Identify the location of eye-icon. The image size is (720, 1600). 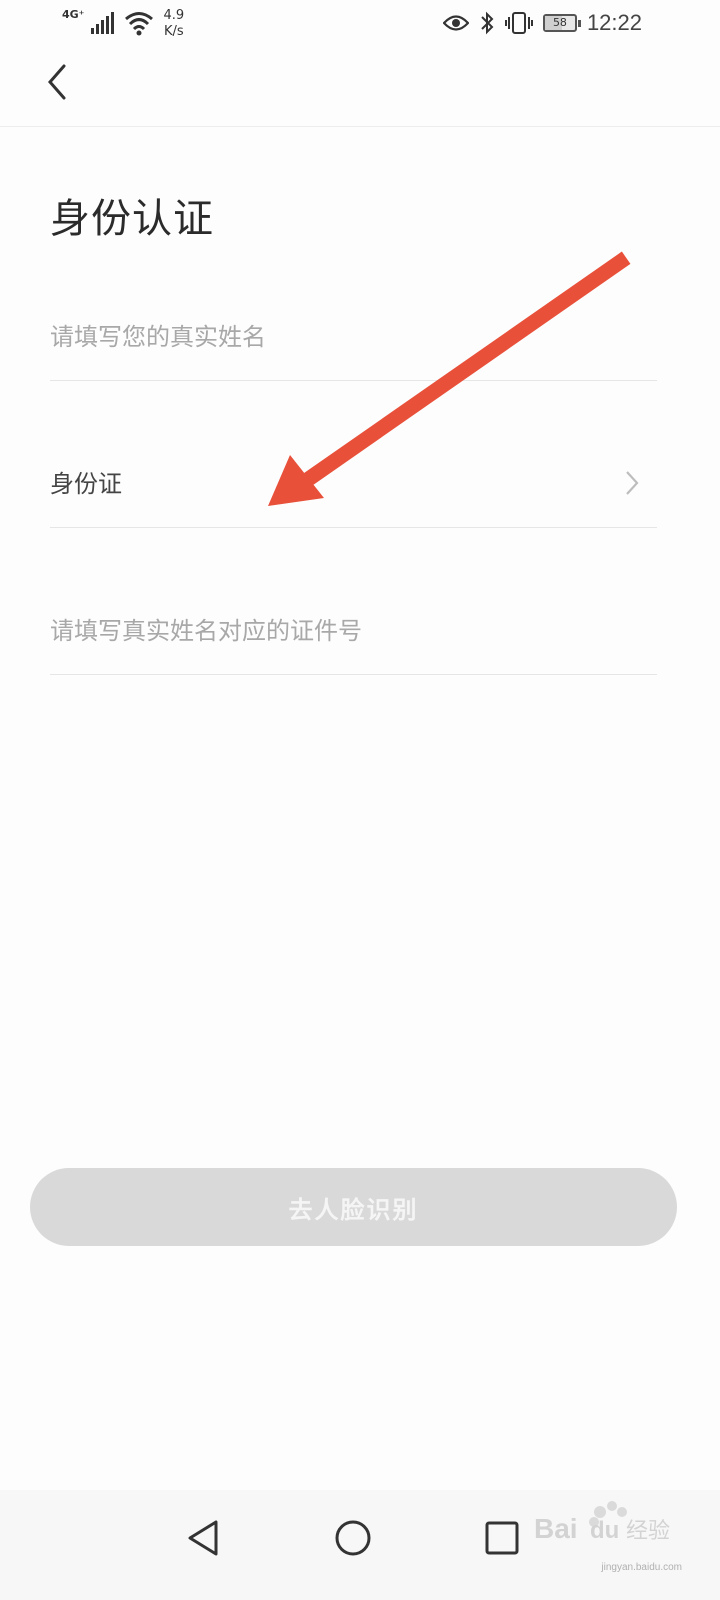
(455, 23).